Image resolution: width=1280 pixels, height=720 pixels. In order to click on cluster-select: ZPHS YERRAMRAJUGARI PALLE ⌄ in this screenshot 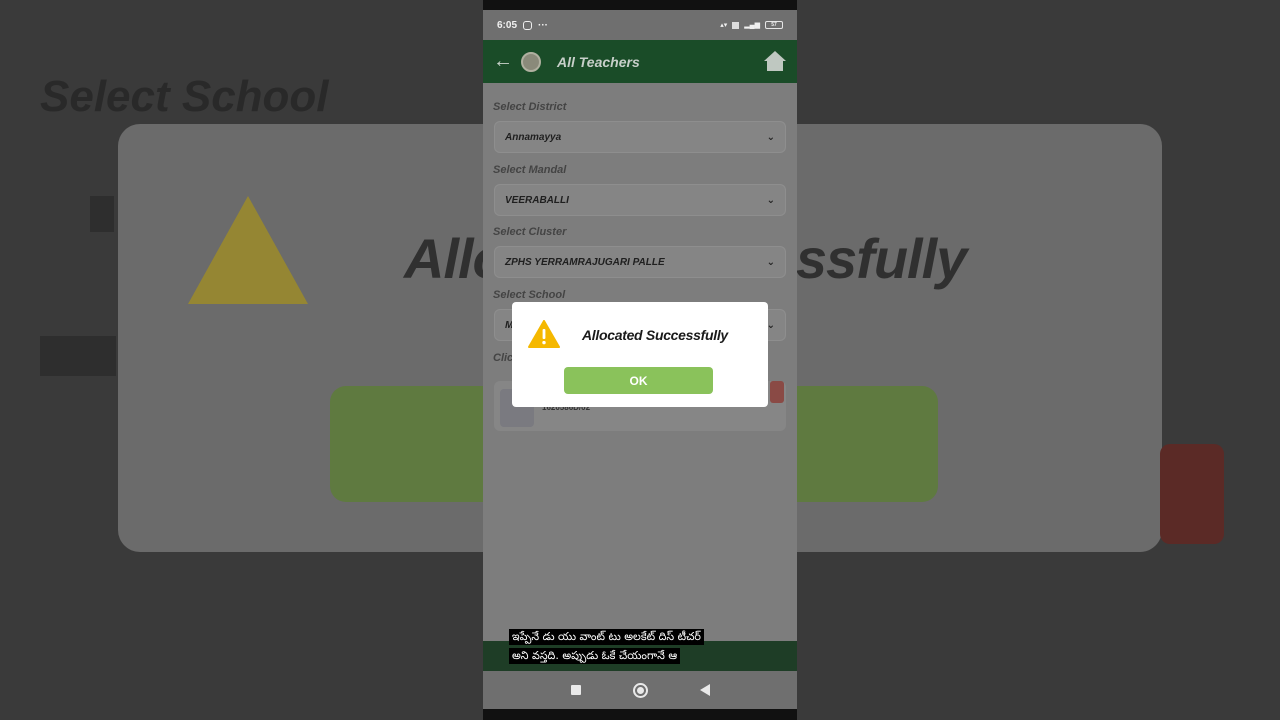, I will do `click(640, 262)`.